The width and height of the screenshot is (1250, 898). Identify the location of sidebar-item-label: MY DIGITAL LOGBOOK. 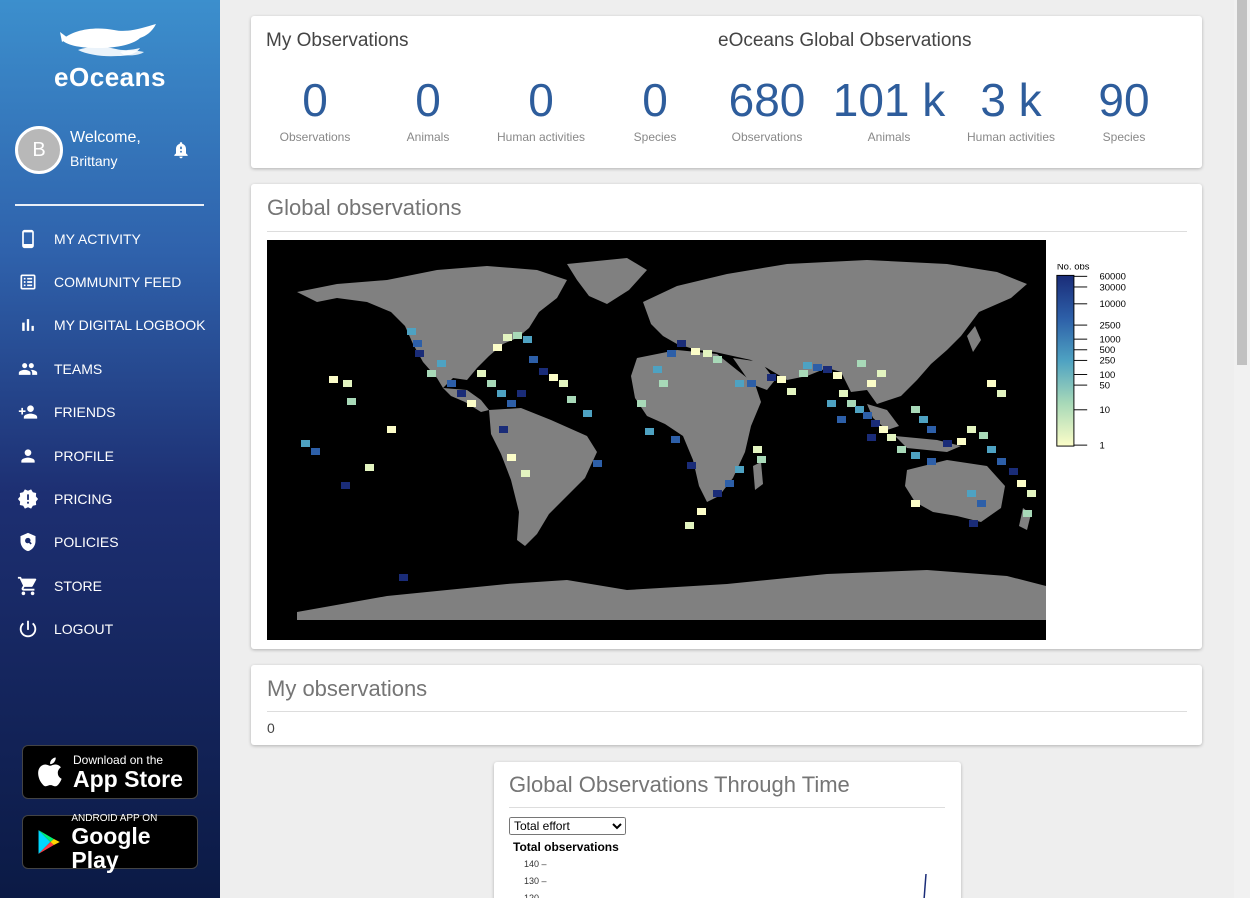
(130, 325).